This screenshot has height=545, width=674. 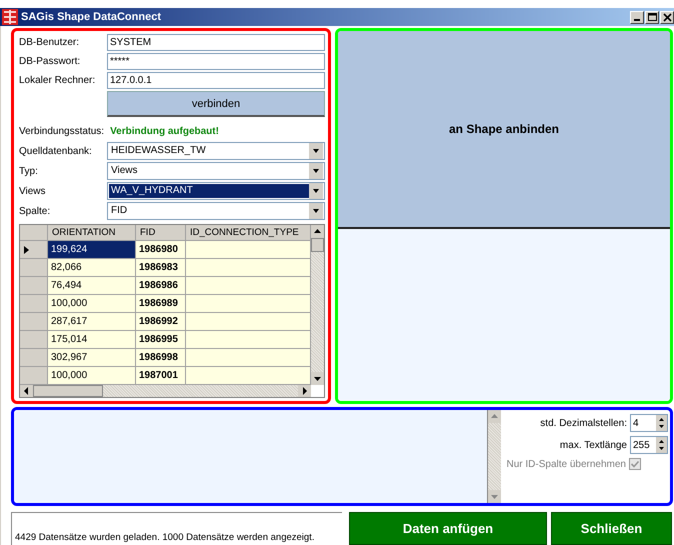 I want to click on status-value: Verbindung aufgebaut!, so click(x=164, y=131).